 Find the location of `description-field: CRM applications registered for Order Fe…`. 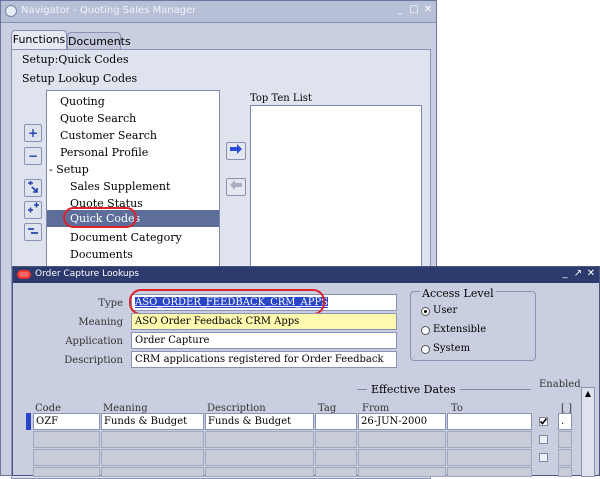

description-field: CRM applications registered for Order Fe… is located at coordinates (264, 359).